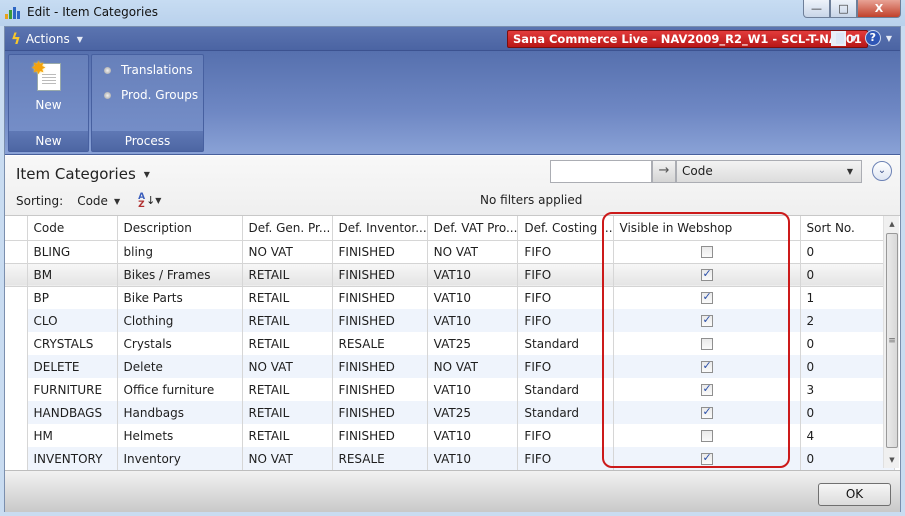 The image size is (905, 516). Describe the element at coordinates (843, 9) in the screenshot. I see `maximize-button: □` at that location.